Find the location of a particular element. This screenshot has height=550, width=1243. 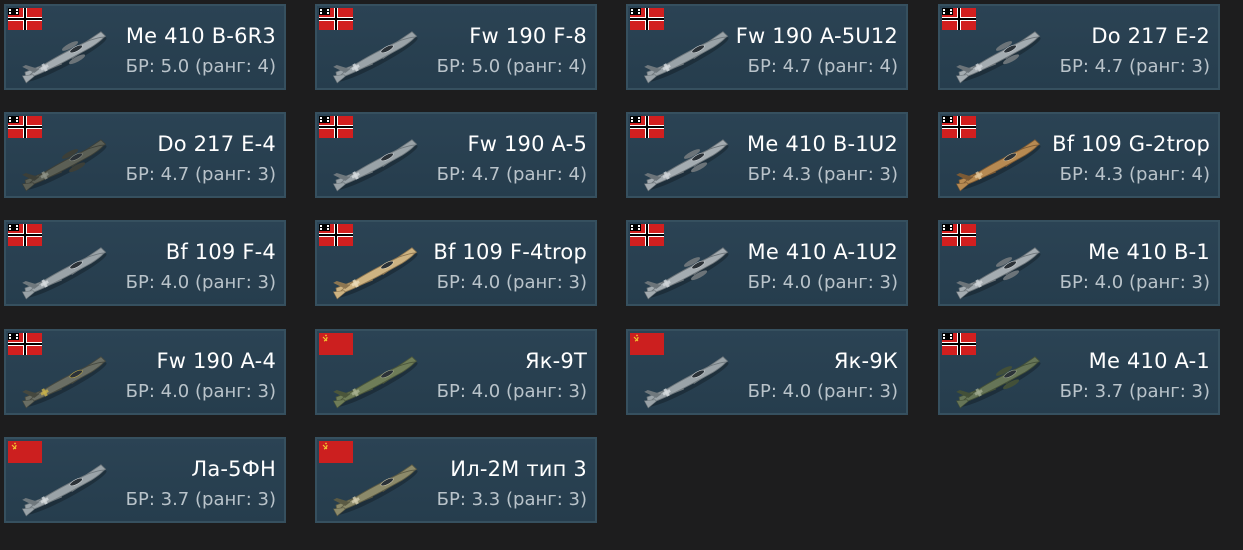

vehicle-card: Me 410 B-6R3 БР: 5.0 (ранг: 4) is located at coordinates (145, 47).